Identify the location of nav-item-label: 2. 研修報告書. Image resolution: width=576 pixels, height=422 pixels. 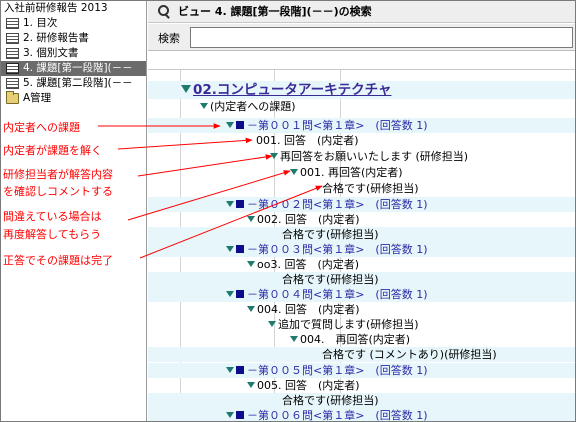
(56, 38).